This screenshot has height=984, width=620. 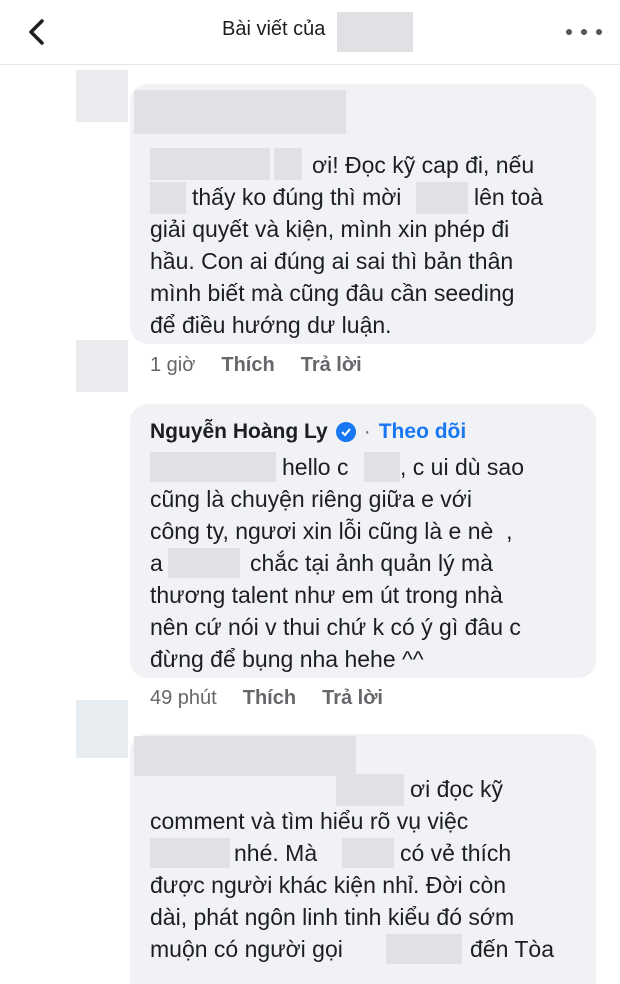 What do you see at coordinates (156, 563) in the screenshot?
I see `comment-text: a` at bounding box center [156, 563].